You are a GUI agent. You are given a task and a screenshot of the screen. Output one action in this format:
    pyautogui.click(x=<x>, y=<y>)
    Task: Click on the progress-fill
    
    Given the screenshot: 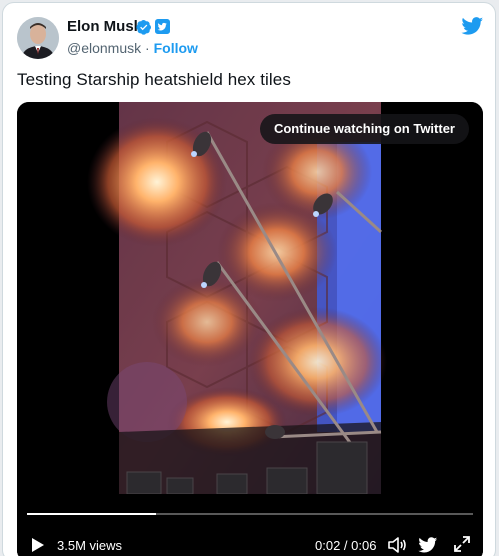 What is the action you would take?
    pyautogui.click(x=92, y=514)
    